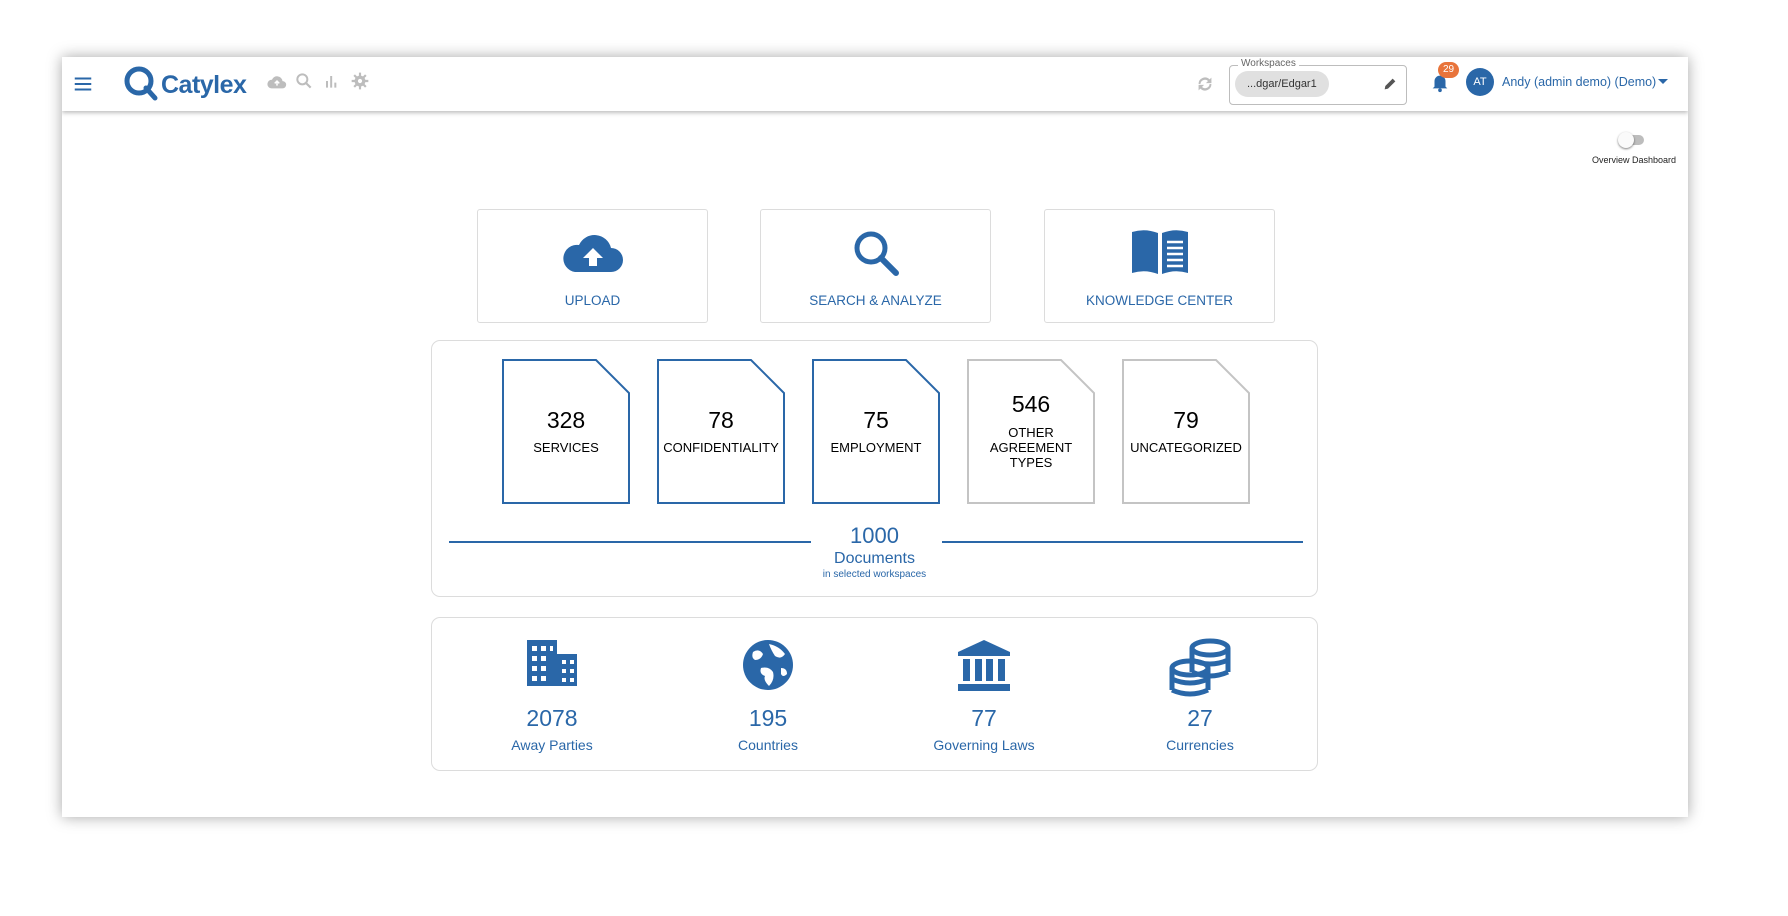  I want to click on doc-label-line: AGREEMENT, so click(1031, 447).